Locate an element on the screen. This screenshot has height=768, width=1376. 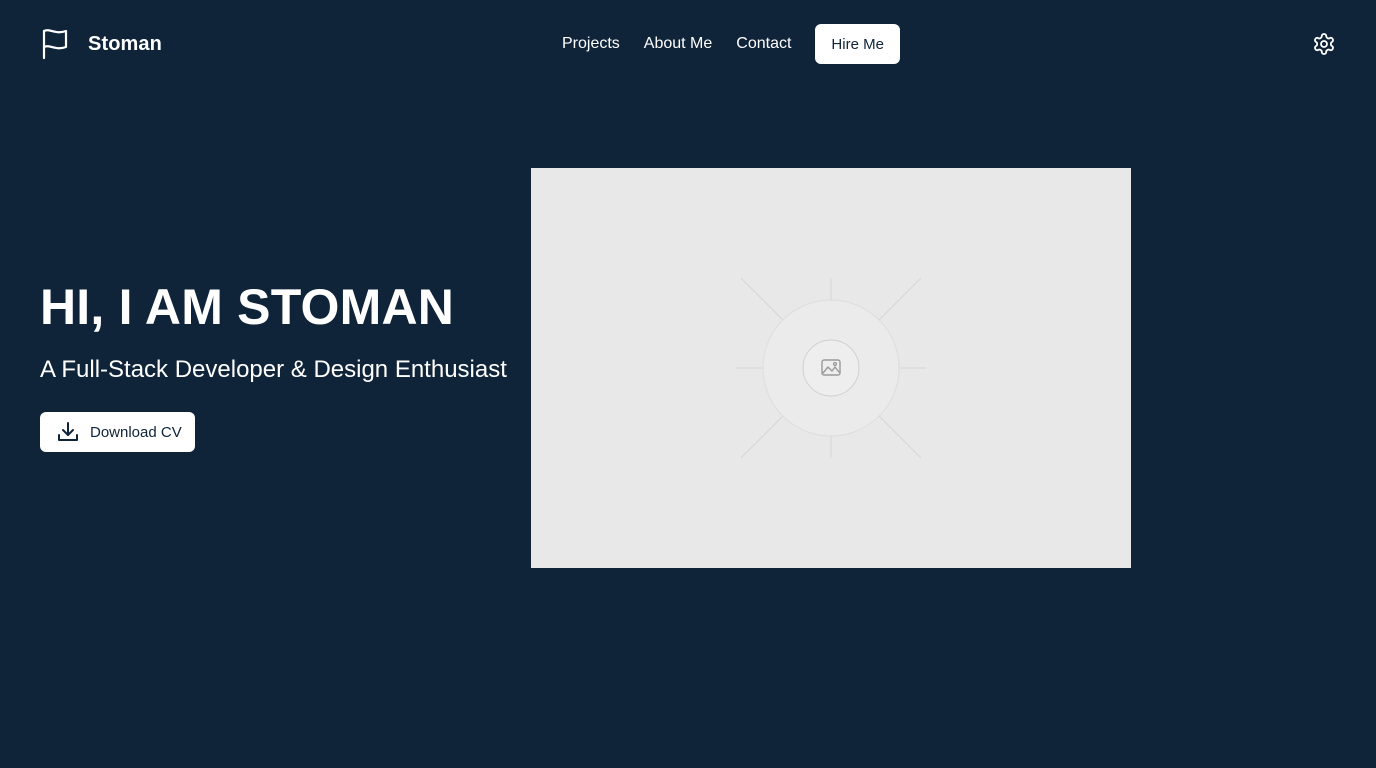
download-icon is located at coordinates (68, 431).